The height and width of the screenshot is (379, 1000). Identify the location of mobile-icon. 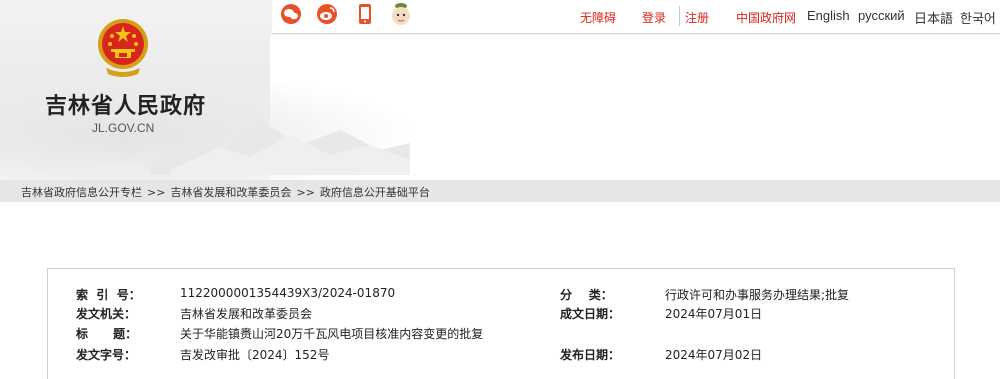
(365, 14).